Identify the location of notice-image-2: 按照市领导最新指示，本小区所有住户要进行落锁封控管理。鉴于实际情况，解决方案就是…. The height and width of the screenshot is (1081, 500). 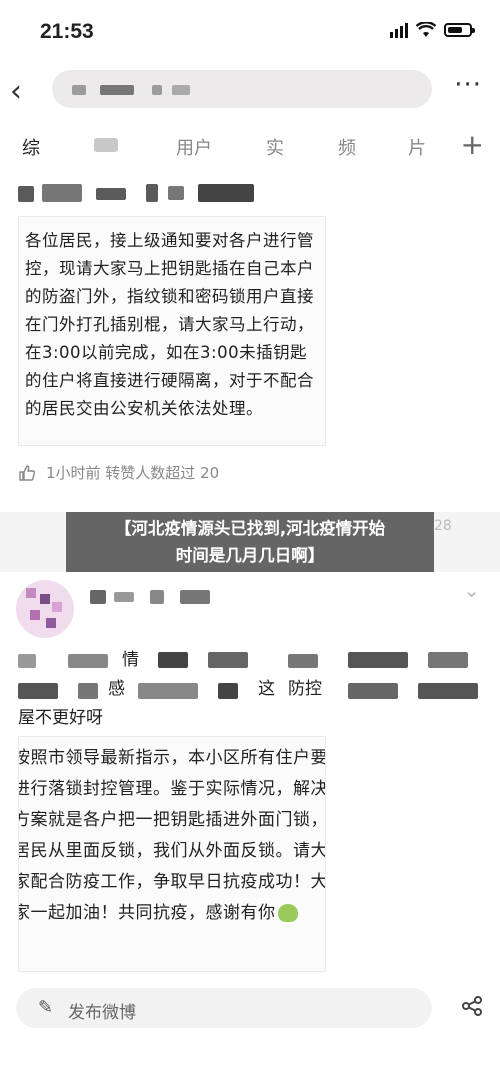
(172, 854).